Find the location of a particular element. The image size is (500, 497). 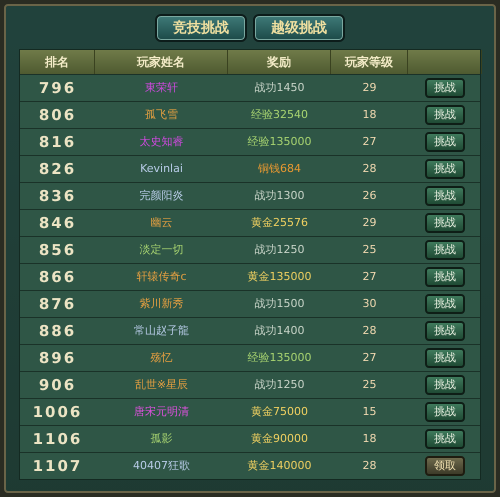

reward-cell-text: 黄金90000 is located at coordinates (279, 438).